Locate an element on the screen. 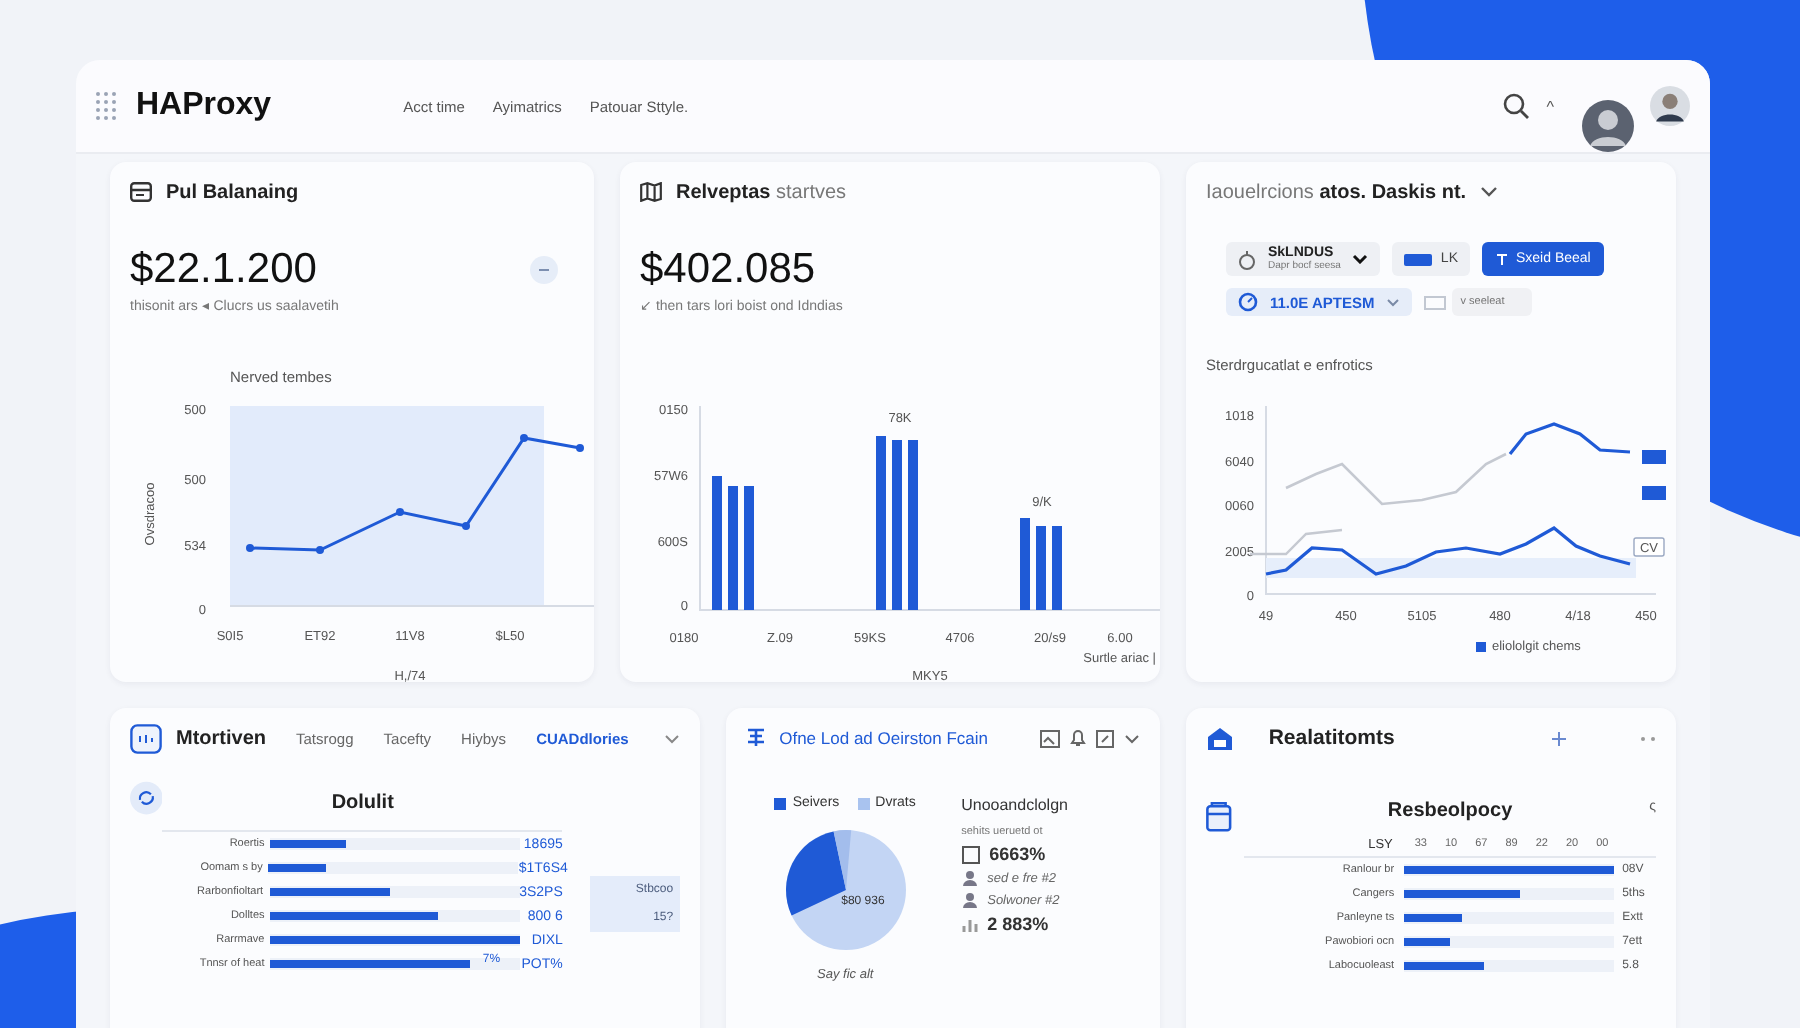  section-heading: Dolulit is located at coordinates (362, 803).